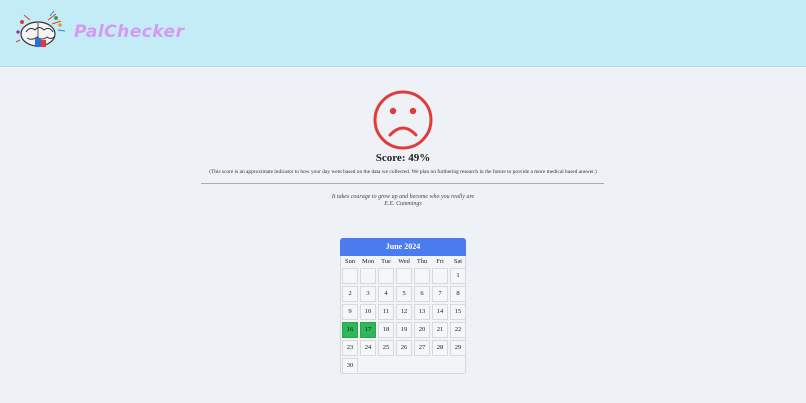 The image size is (806, 403). What do you see at coordinates (41, 31) in the screenshot?
I see `colorful-brain-logo` at bounding box center [41, 31].